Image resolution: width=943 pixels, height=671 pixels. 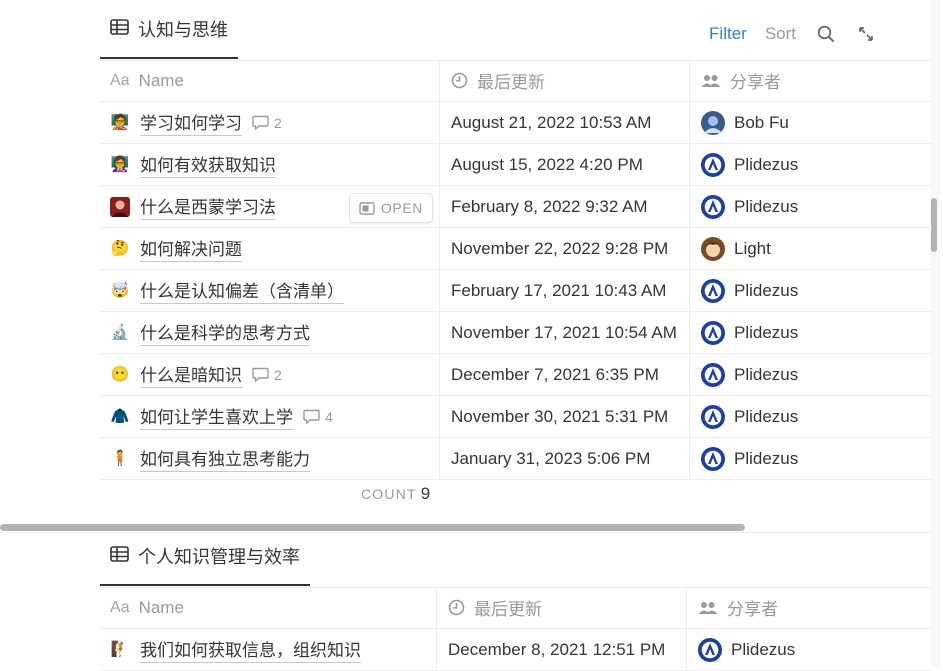 I want to click on student-emoji-icon: 🧑‍🏫, so click(x=120, y=122).